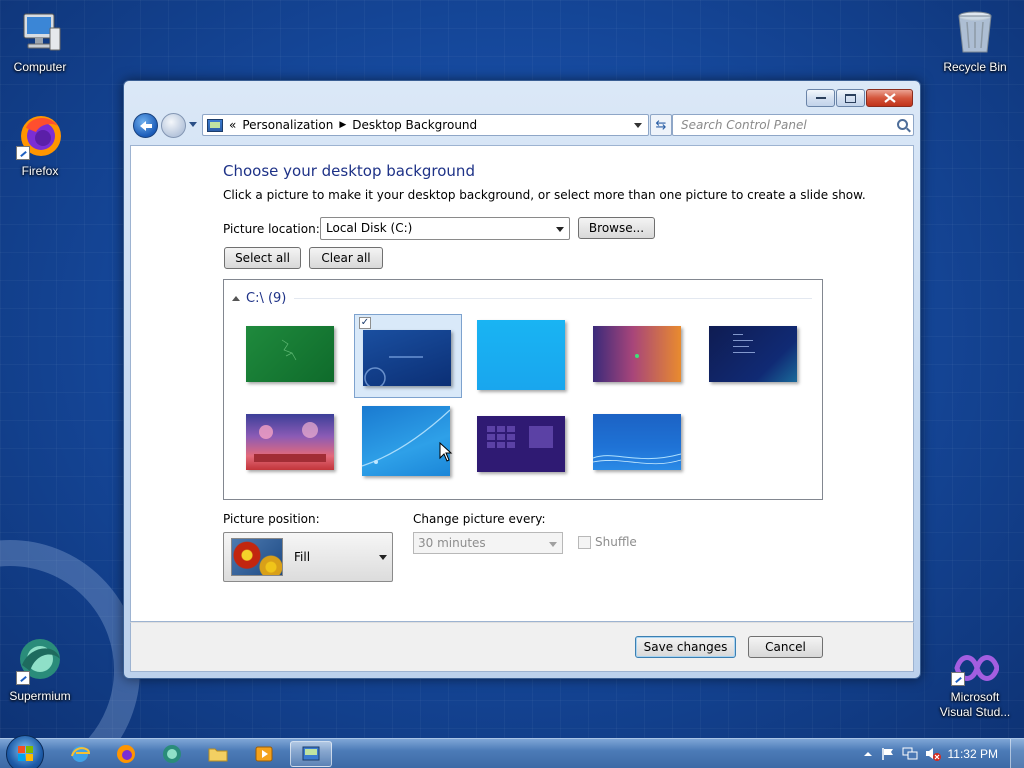 This screenshot has width=1024, height=768. I want to click on wallpaper-thumbnail-windows-blue: ✓, so click(408, 356).